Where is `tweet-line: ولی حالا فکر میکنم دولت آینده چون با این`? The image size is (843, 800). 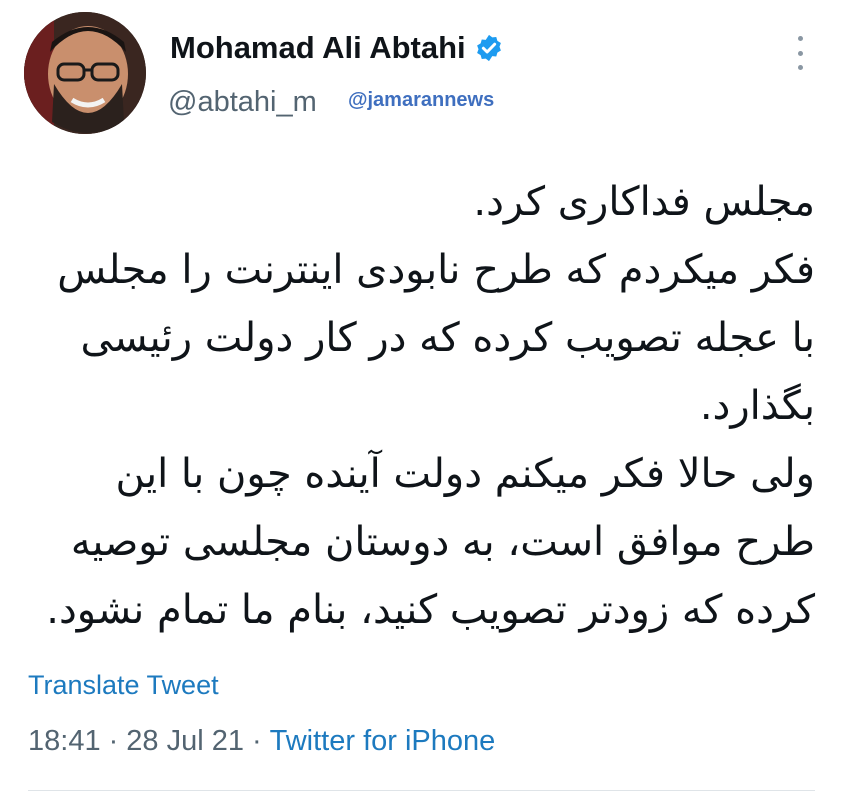
tweet-line: ولی حالا فکر میکنم دولت آینده چون با این is located at coordinates (465, 474).